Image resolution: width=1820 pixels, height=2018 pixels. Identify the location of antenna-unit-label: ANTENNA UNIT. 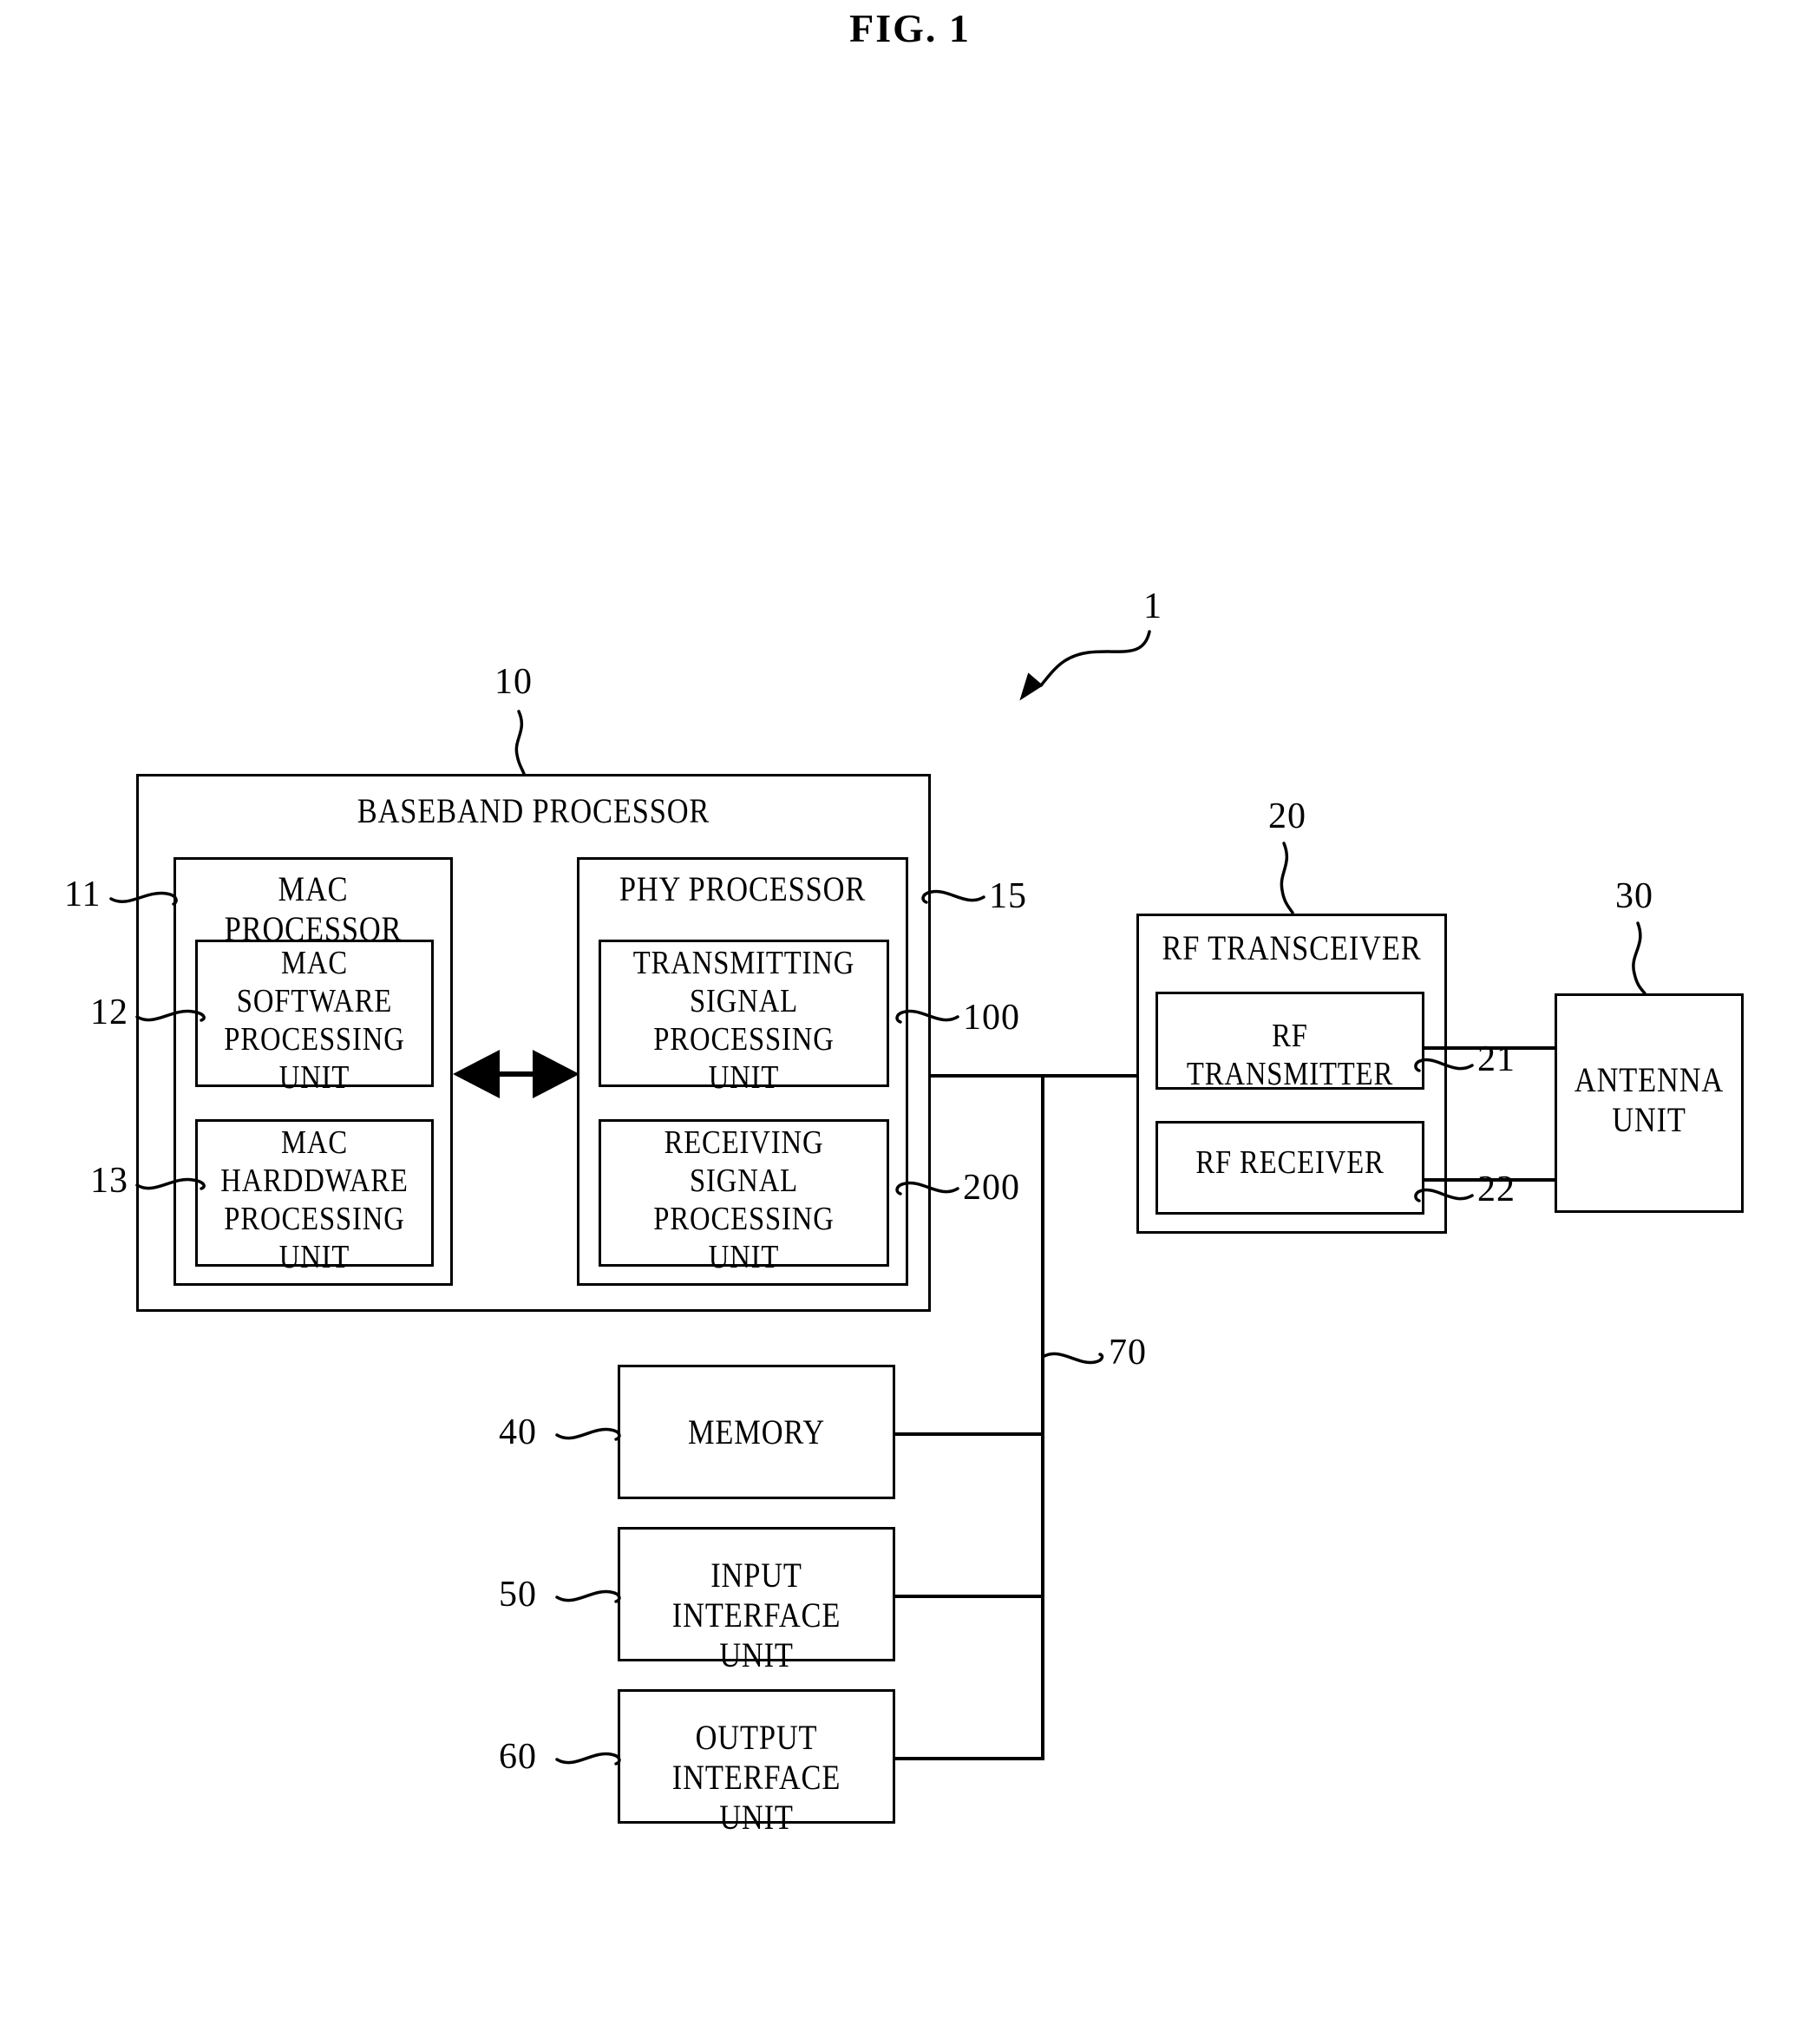
(1649, 1099).